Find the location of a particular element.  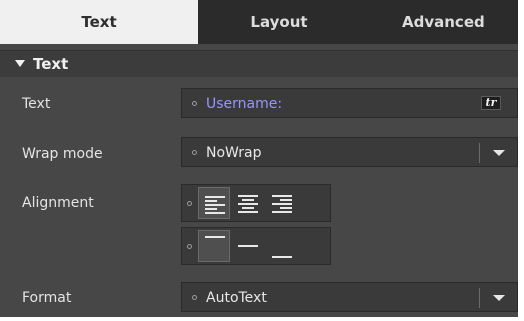

tab-bar: Text Layout Advanced is located at coordinates (259, 22).